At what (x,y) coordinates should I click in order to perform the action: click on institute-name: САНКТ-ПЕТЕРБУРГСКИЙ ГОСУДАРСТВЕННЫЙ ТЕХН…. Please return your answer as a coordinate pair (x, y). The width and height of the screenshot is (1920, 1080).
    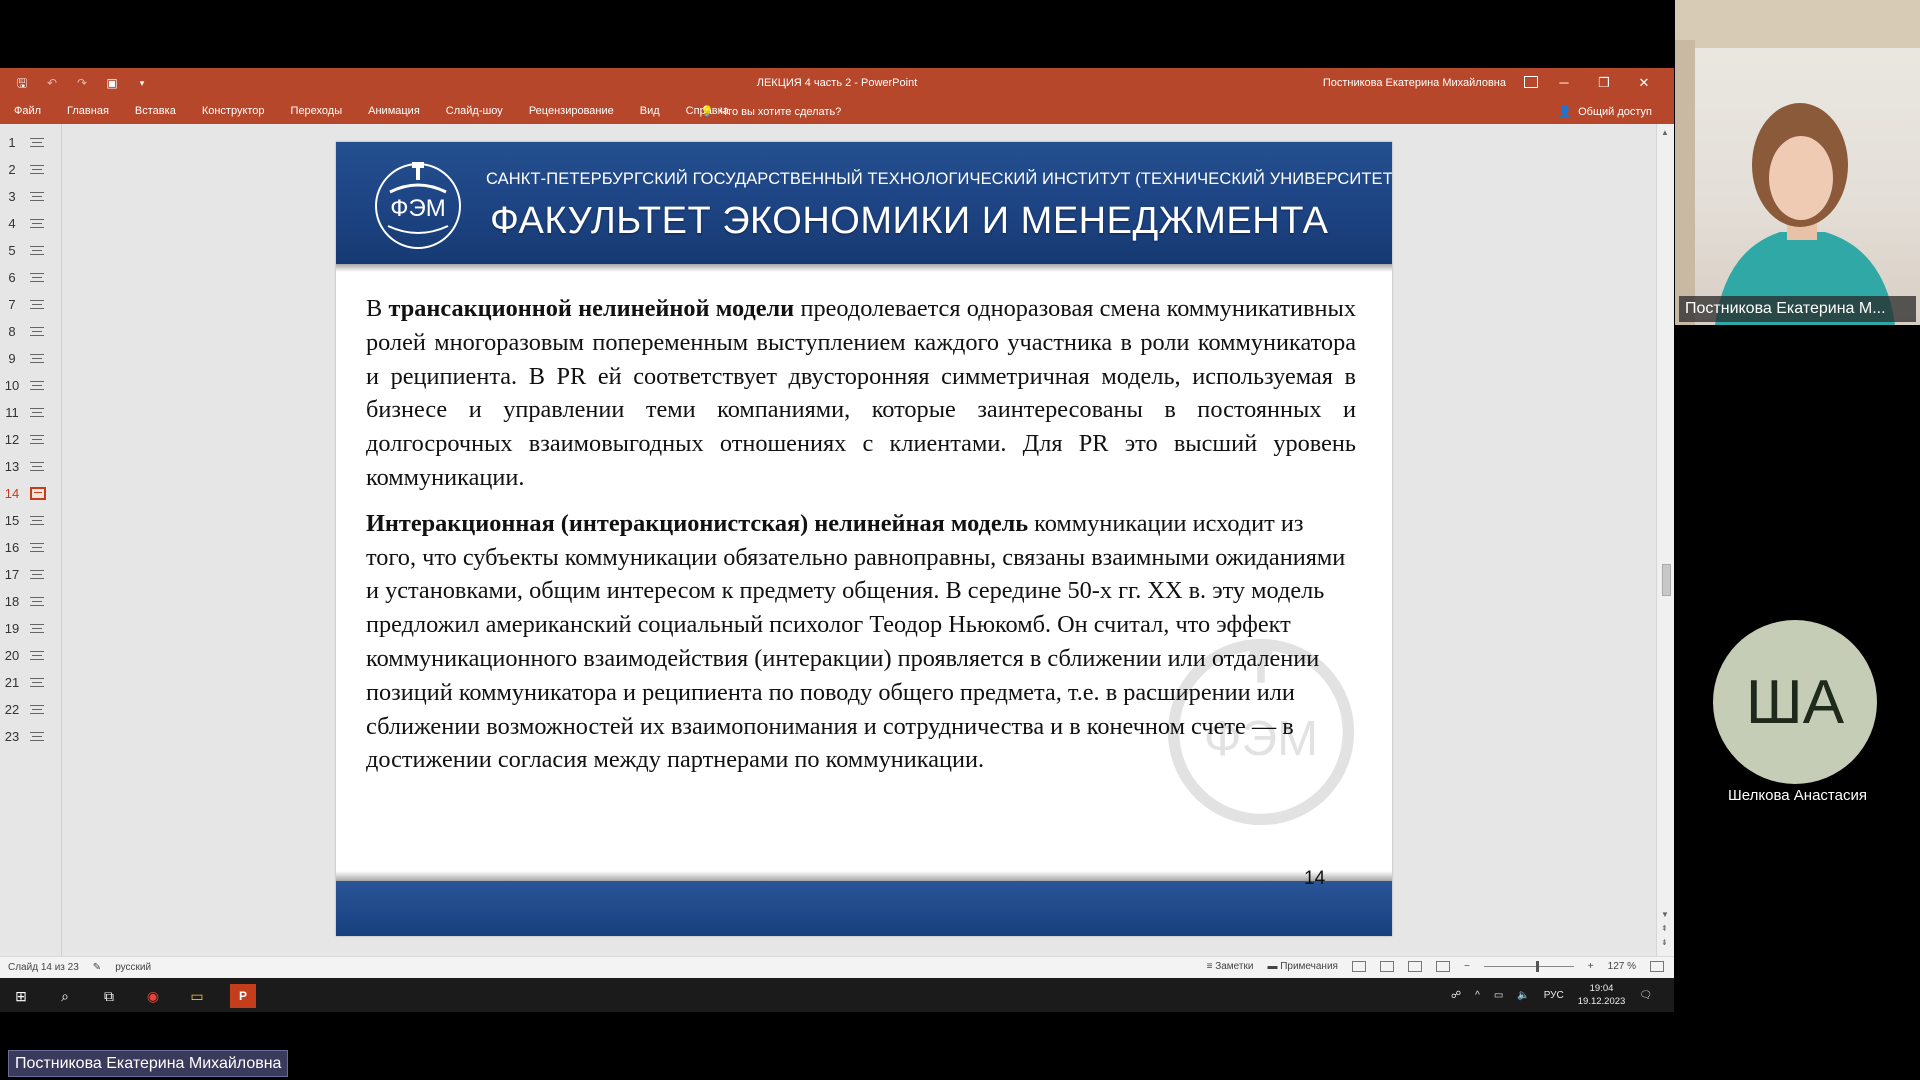
    Looking at the image, I should click on (939, 179).